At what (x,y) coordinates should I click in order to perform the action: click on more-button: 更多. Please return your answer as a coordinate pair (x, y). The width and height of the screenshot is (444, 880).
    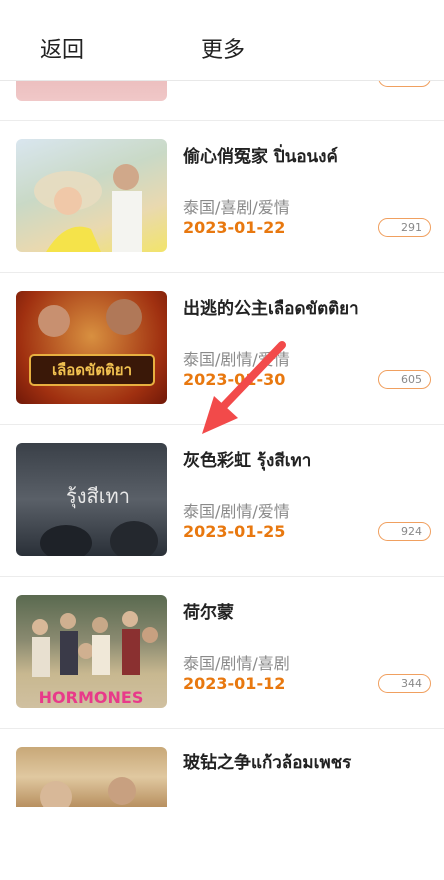
    Looking at the image, I should click on (223, 51).